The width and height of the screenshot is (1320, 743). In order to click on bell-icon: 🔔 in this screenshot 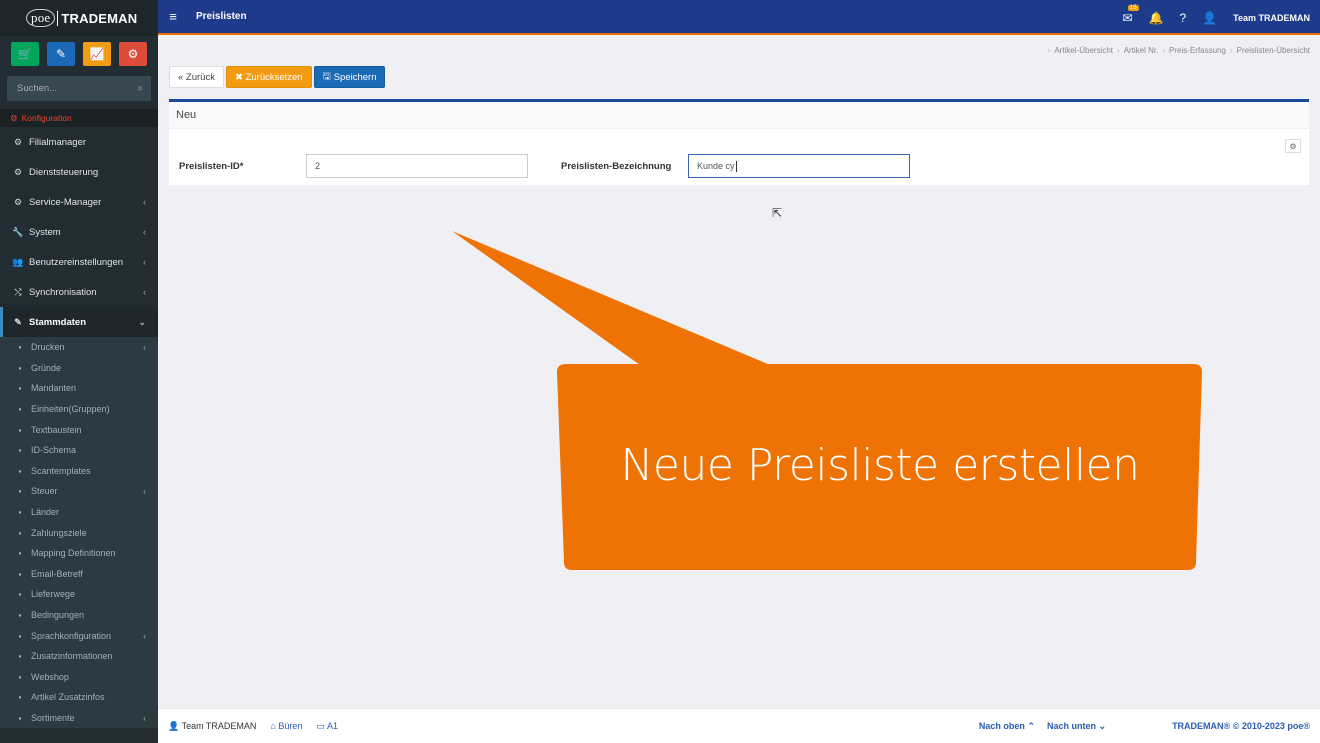, I will do `click(1156, 18)`.